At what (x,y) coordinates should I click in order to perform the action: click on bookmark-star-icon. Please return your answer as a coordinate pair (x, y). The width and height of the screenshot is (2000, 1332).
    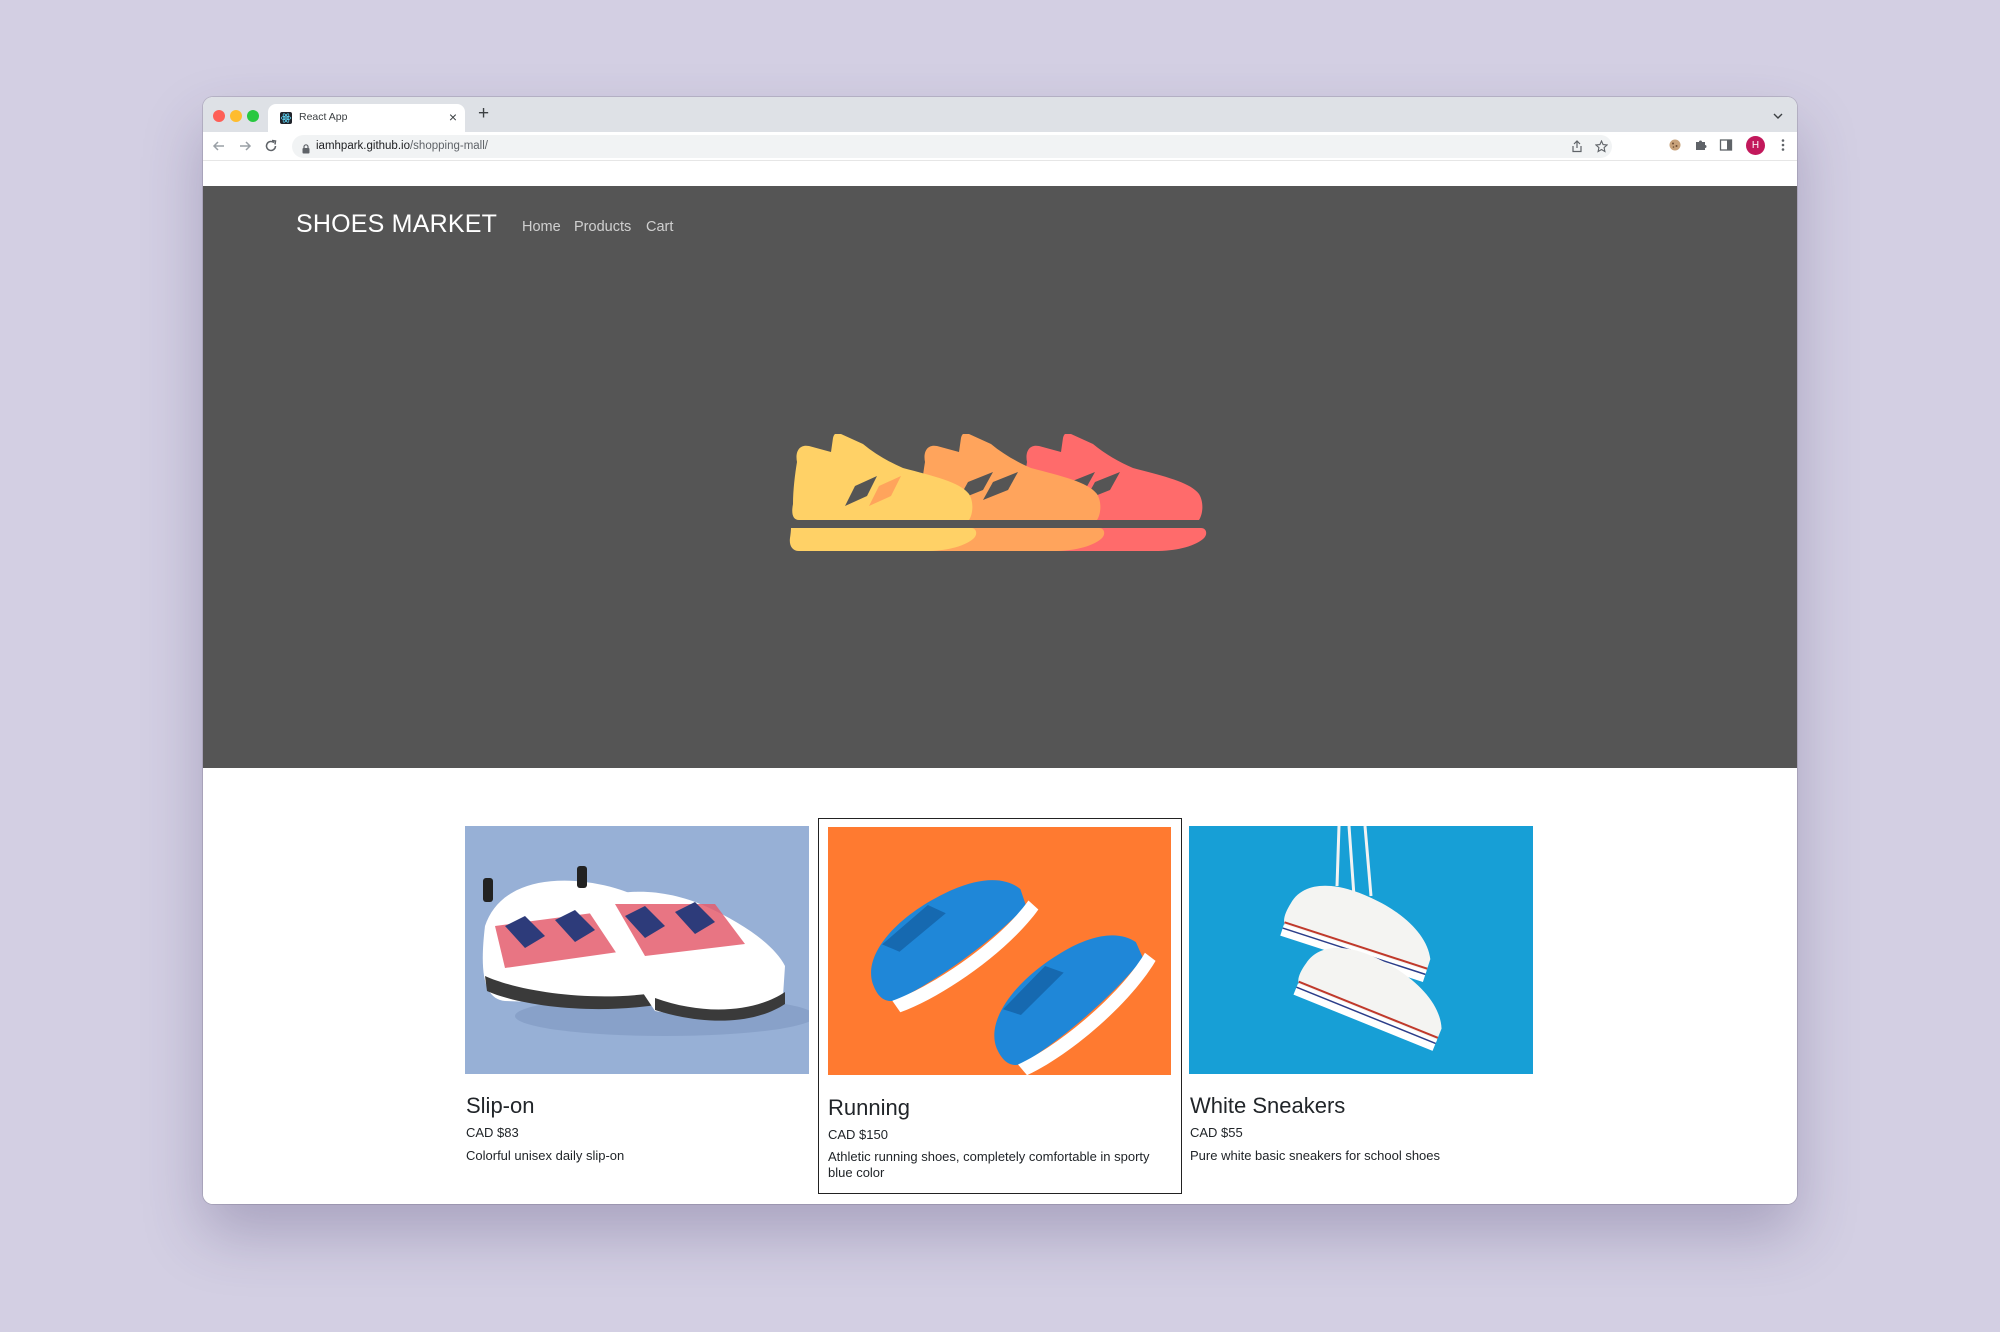
    Looking at the image, I should click on (1601, 148).